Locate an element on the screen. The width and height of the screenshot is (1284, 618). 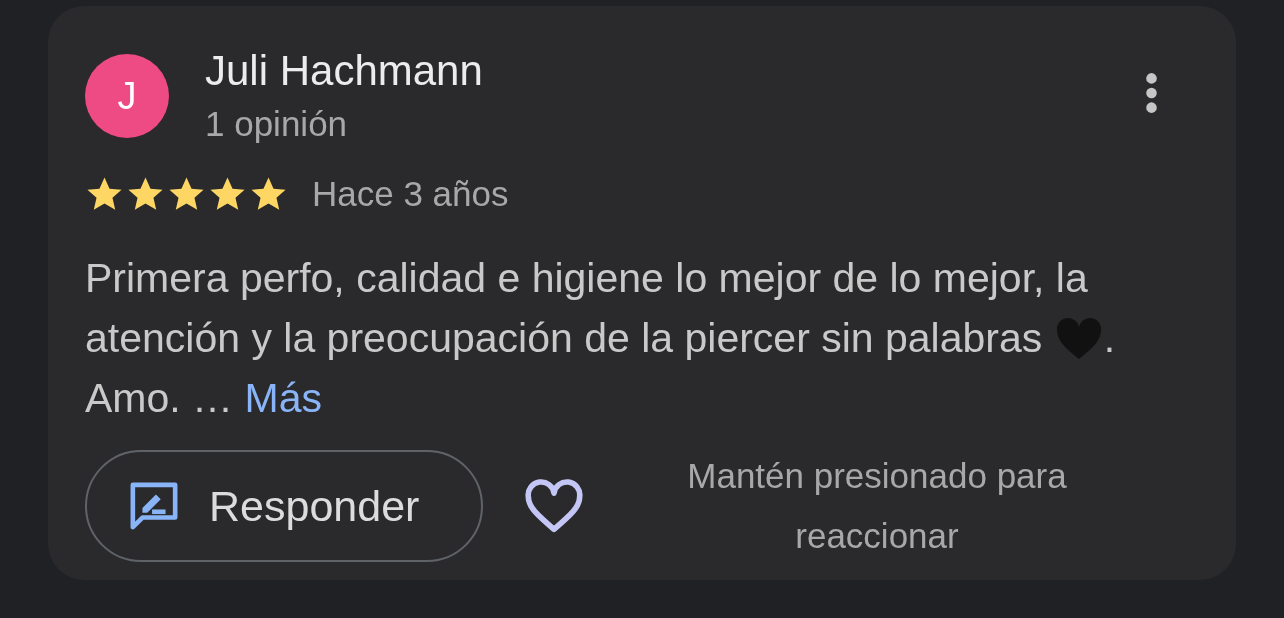
review-date: Hace 3 años is located at coordinates (410, 194).